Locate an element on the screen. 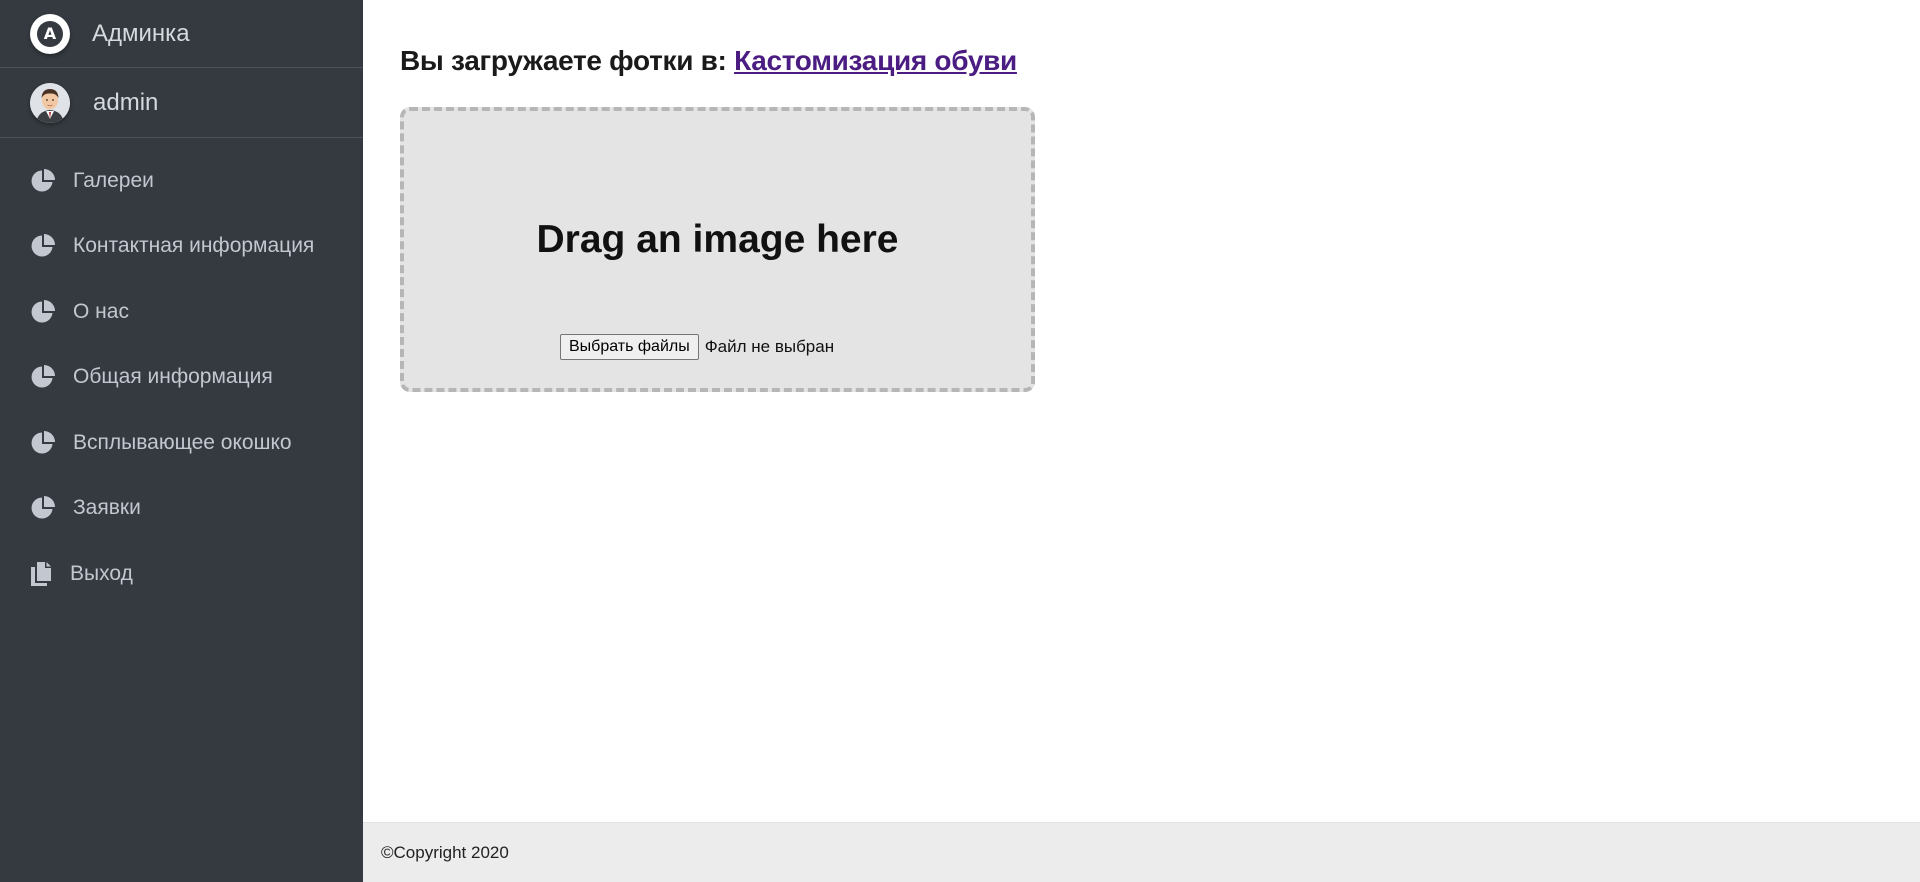 The width and height of the screenshot is (1920, 882). sidebar-item-contacts: Контактная информация is located at coordinates (181, 247).